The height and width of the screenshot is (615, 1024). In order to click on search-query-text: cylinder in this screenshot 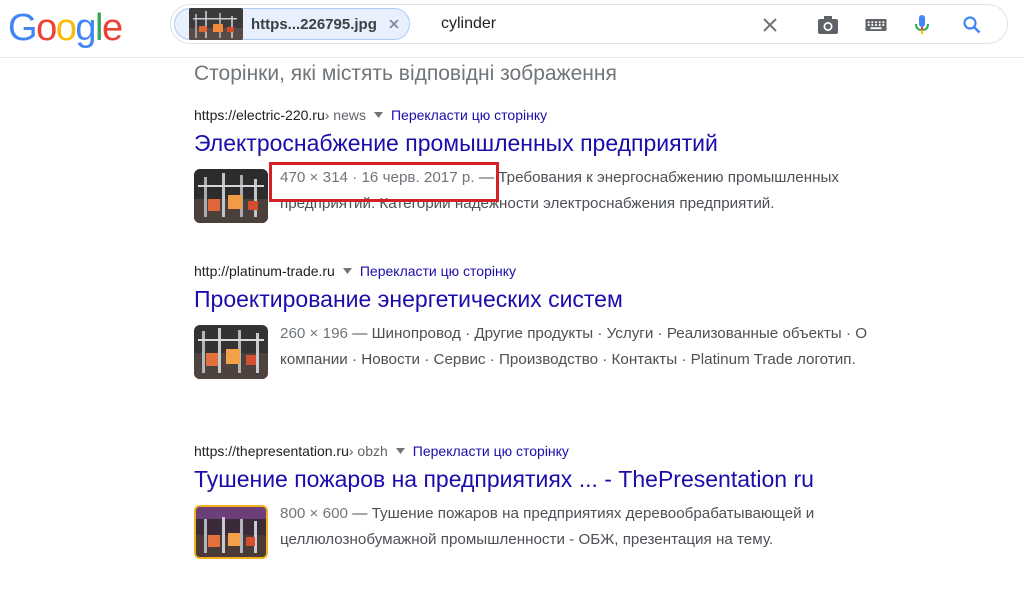, I will do `click(468, 24)`.